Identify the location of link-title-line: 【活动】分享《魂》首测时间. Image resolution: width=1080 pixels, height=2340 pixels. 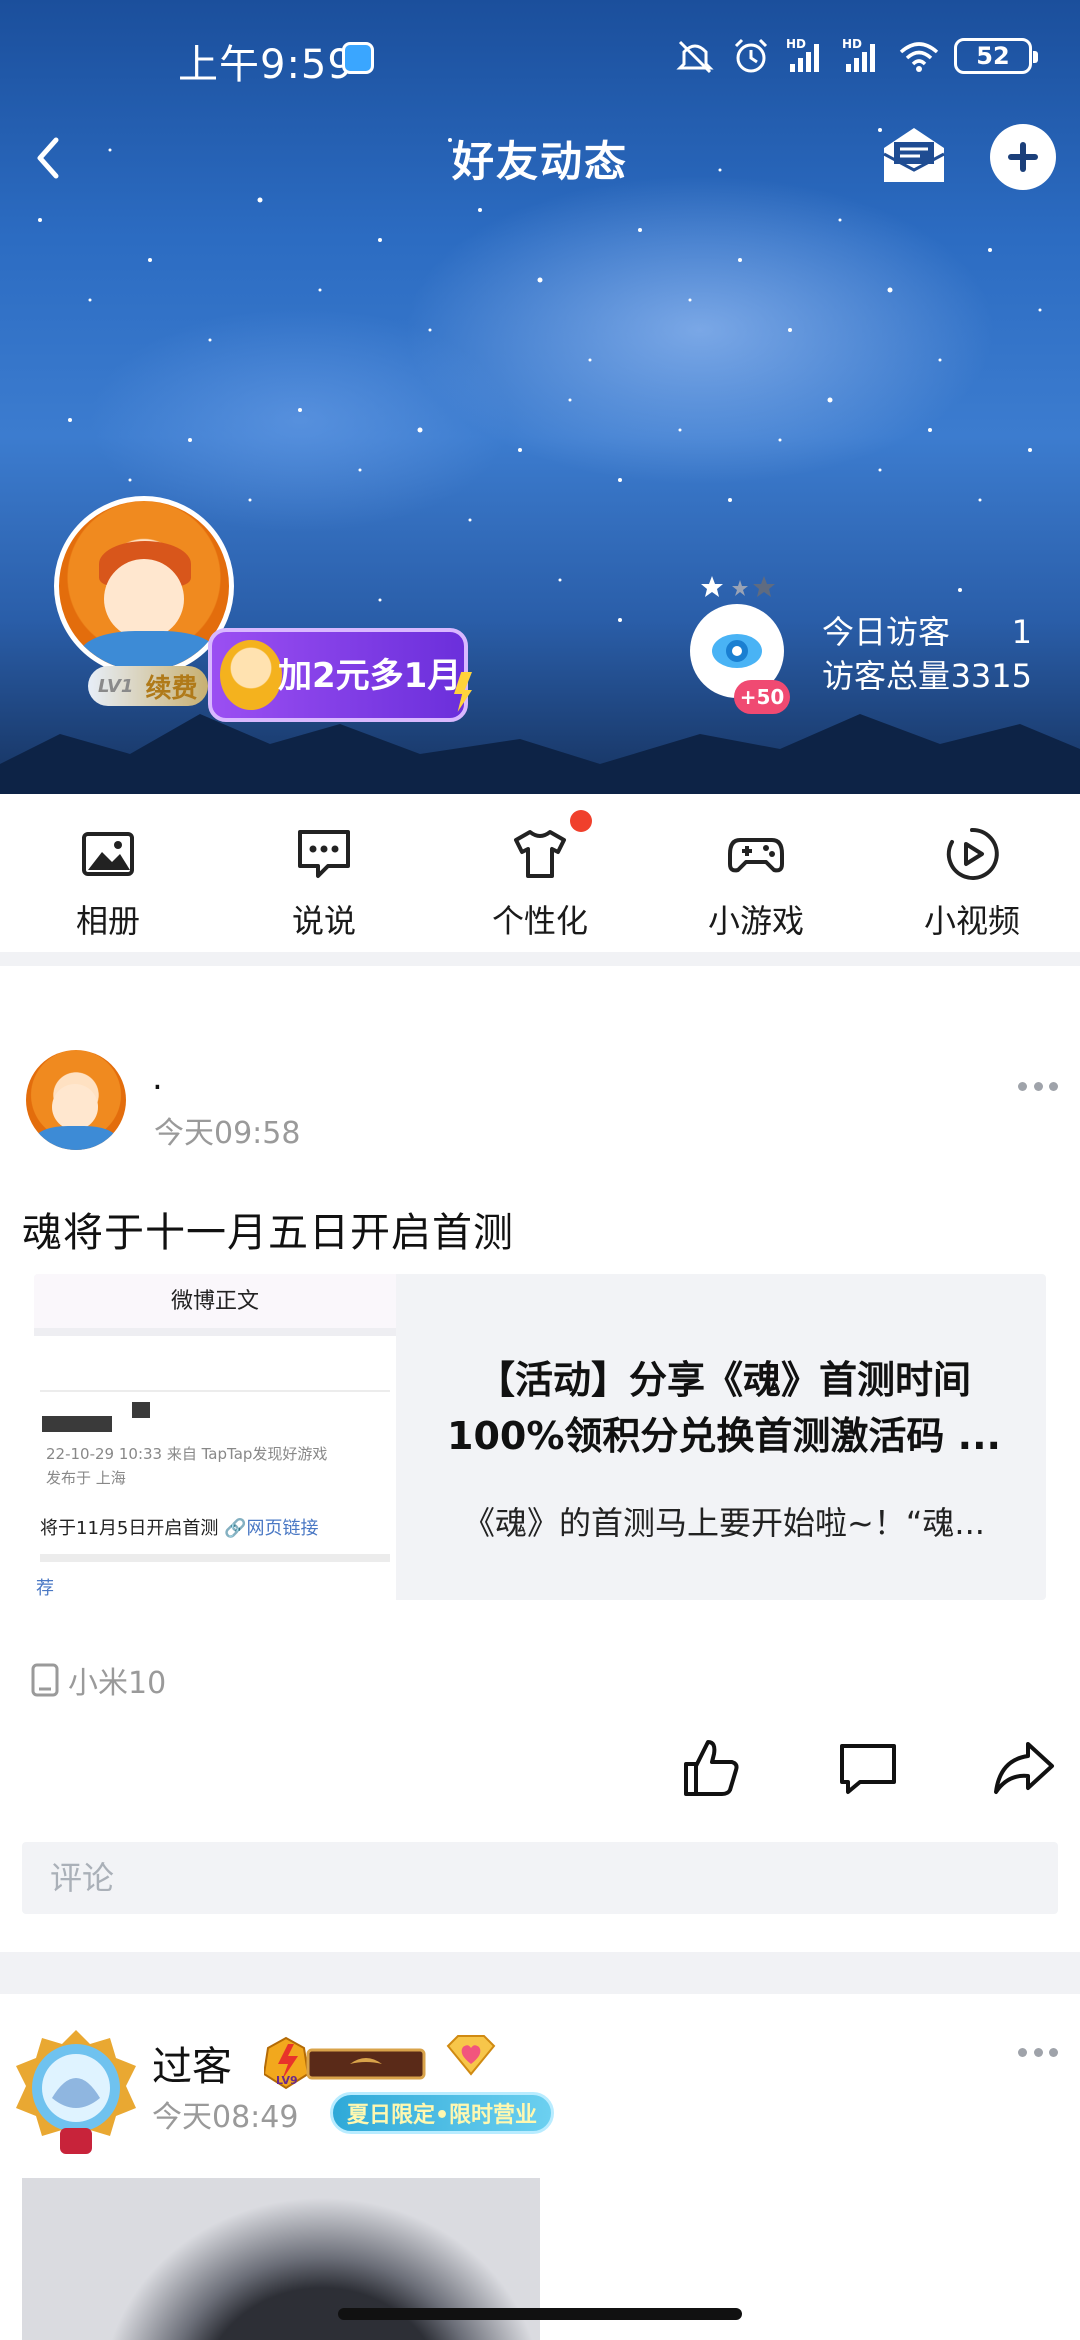
(723, 1380).